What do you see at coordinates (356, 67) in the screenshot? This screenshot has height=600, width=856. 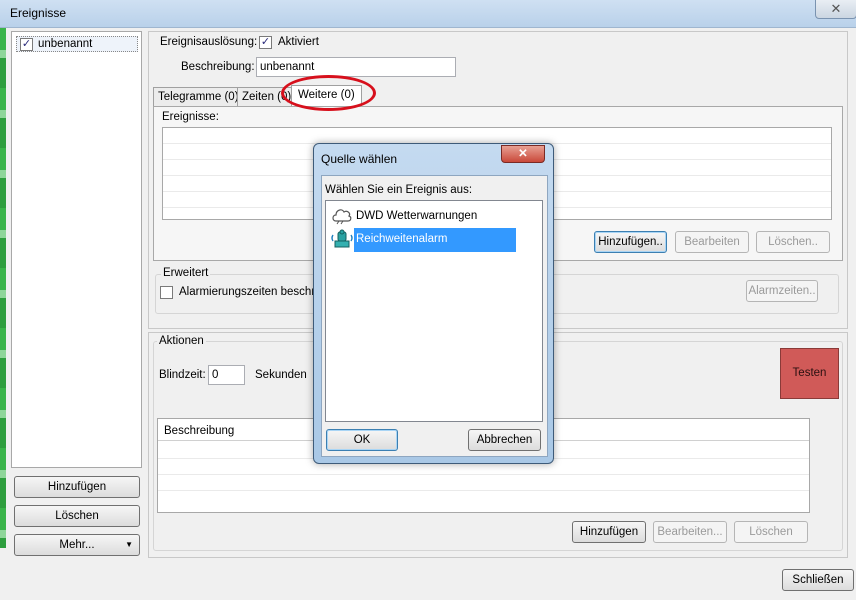 I see `description-input: unbenannt` at bounding box center [356, 67].